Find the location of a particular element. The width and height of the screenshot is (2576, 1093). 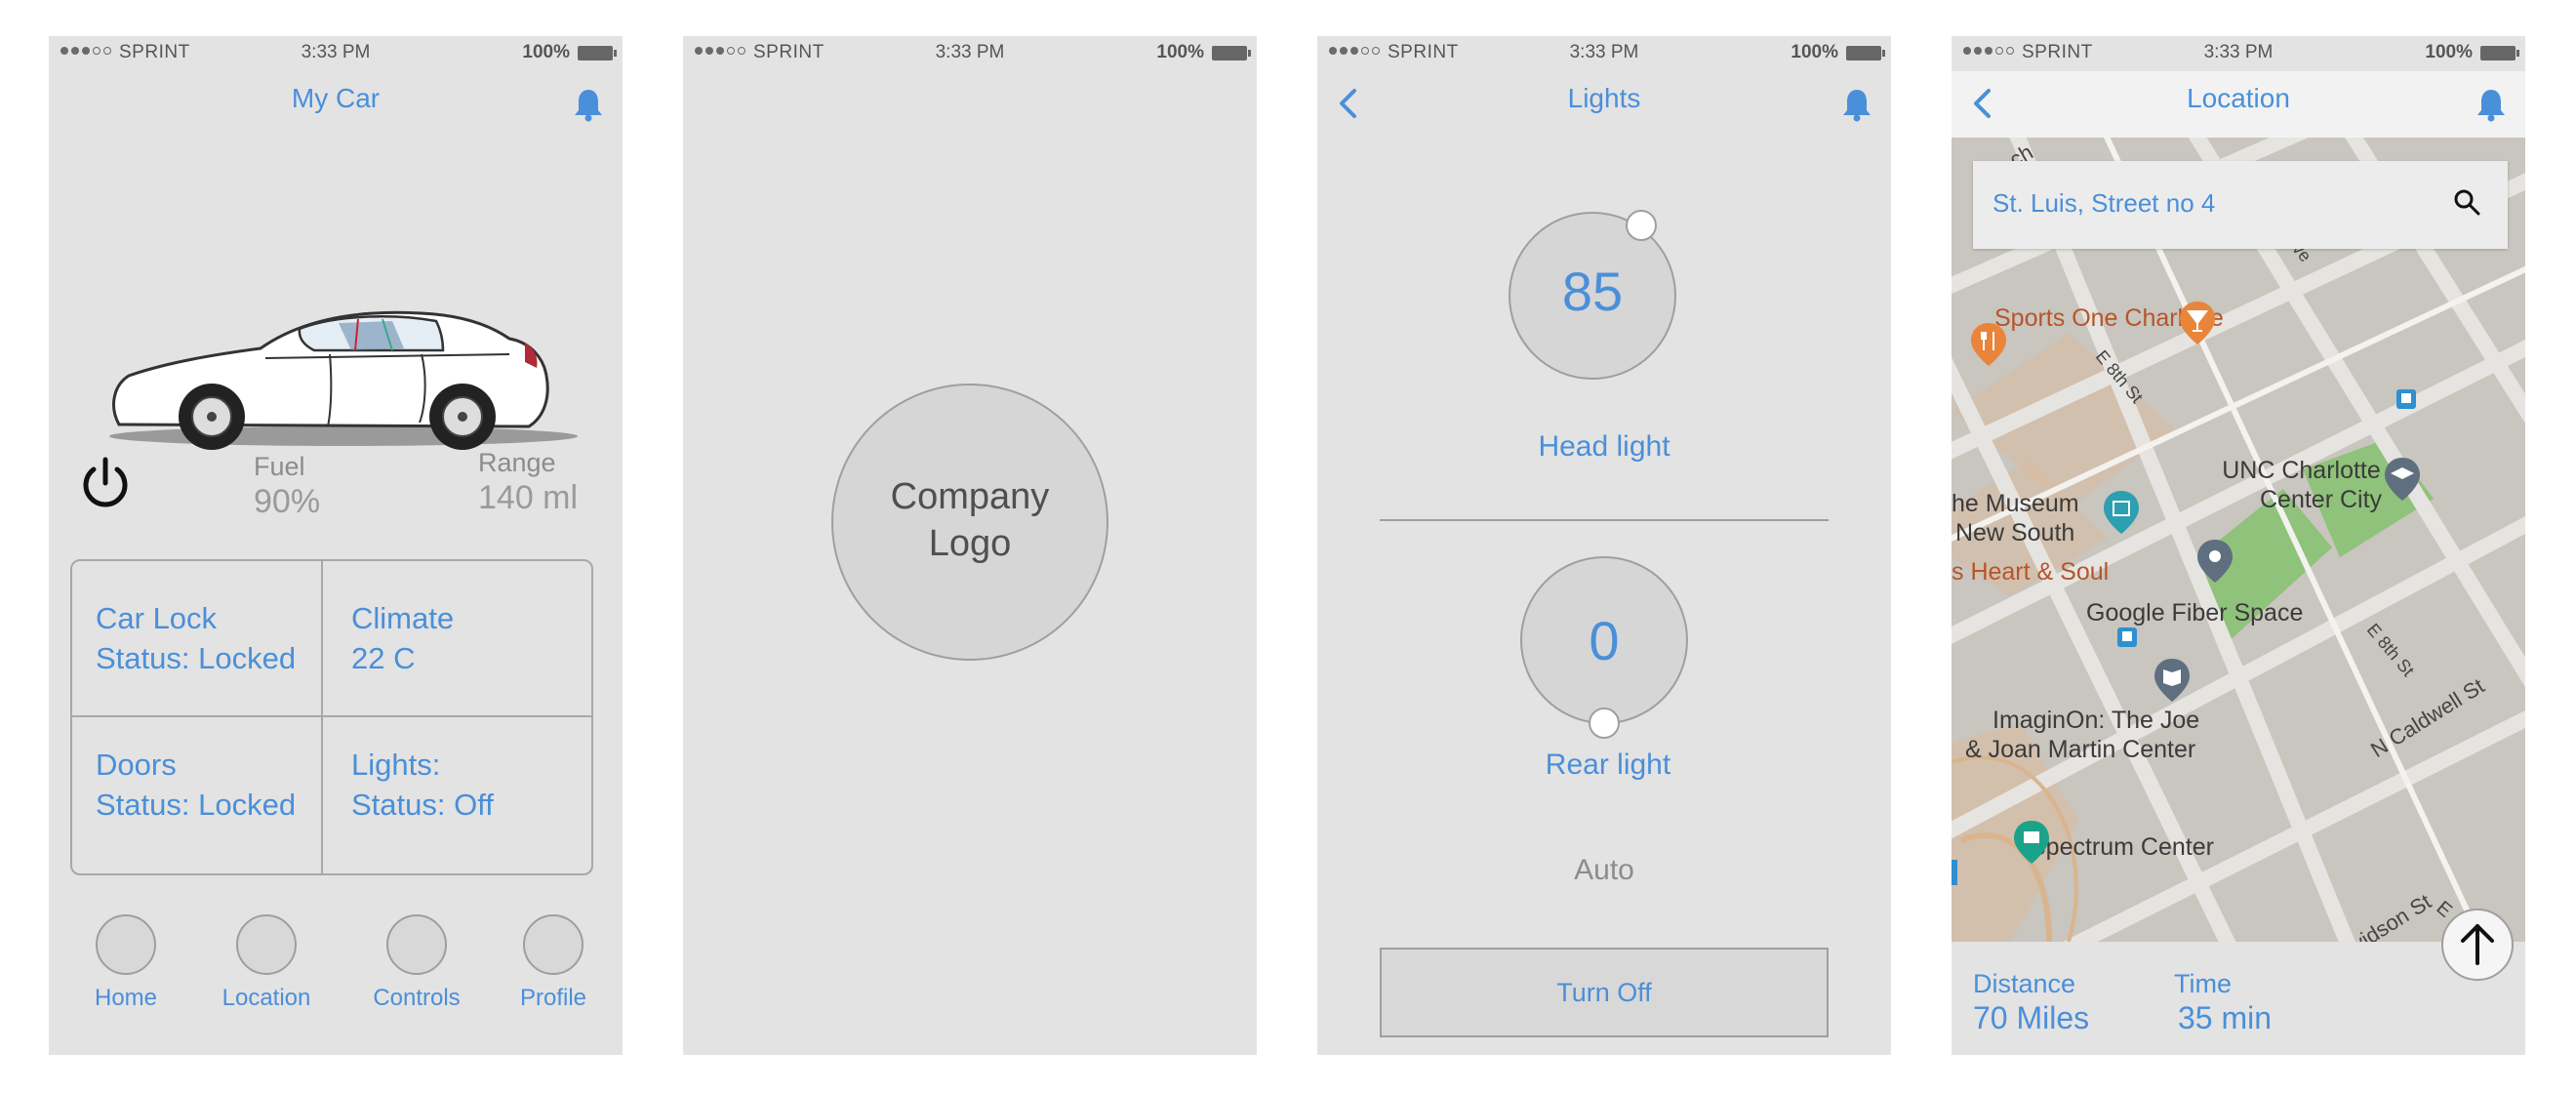

profile-icon is located at coordinates (553, 945).